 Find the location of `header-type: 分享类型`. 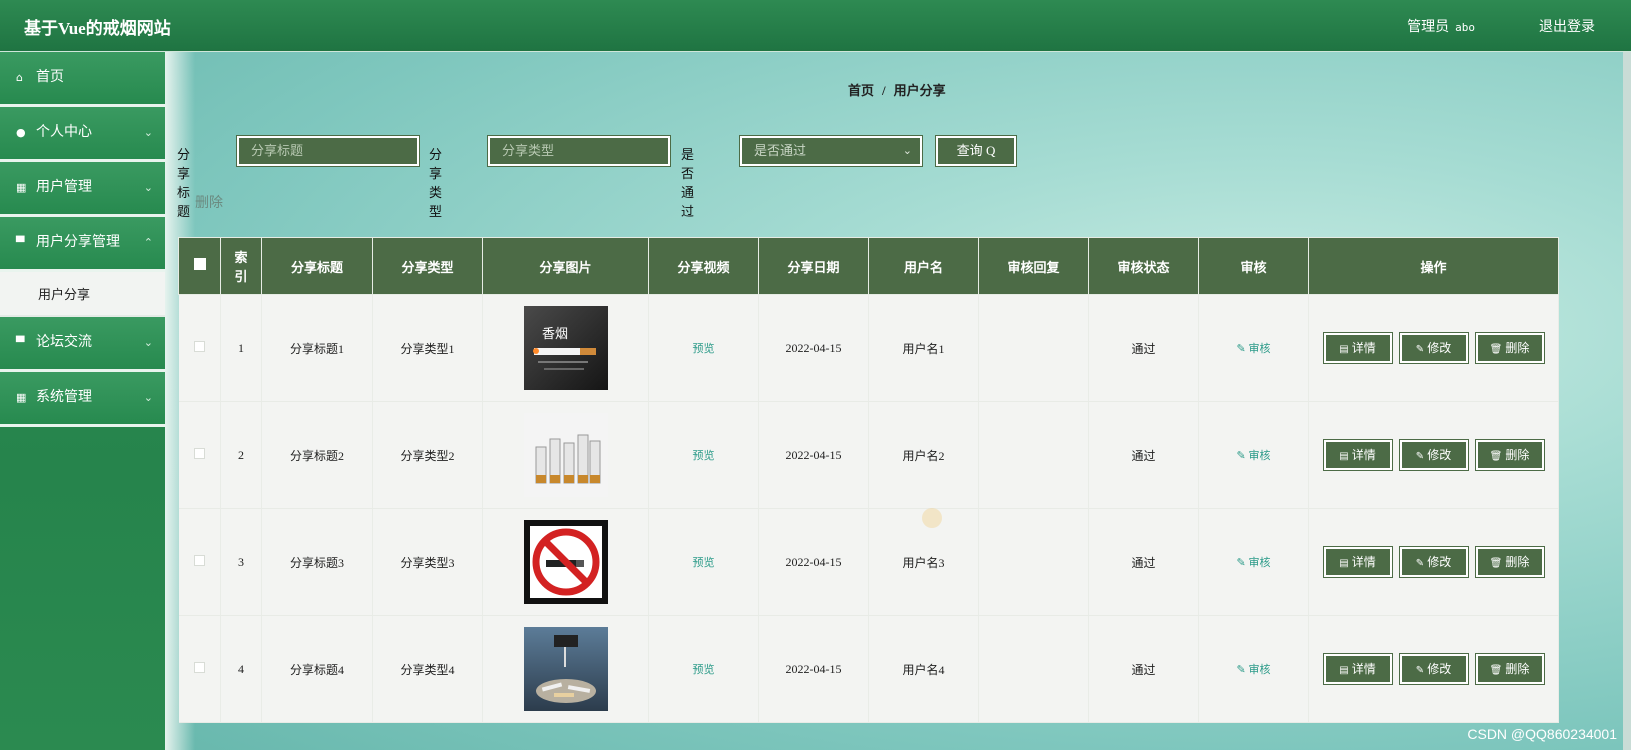

header-type: 分享类型 is located at coordinates (427, 266).